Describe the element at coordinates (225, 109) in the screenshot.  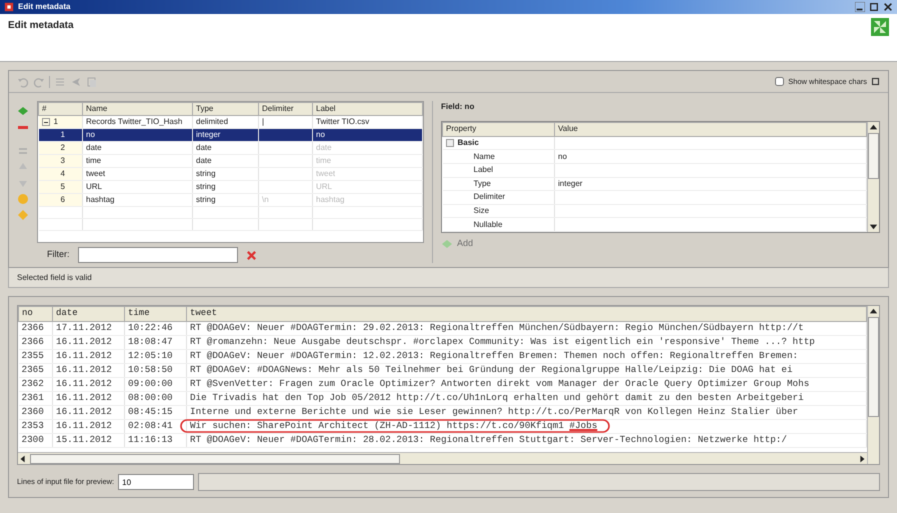
I see `column-header: Type` at that location.